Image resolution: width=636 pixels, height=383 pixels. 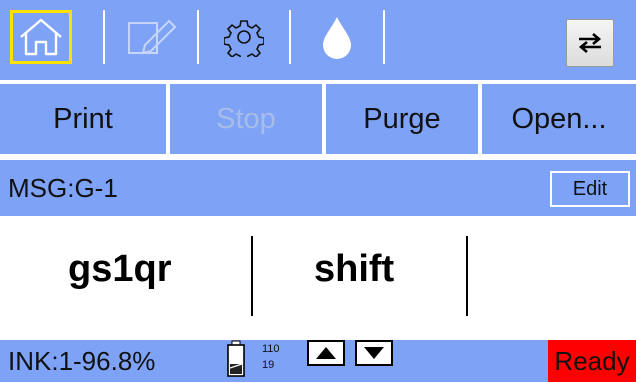 I want to click on ink-button, so click(x=337, y=37).